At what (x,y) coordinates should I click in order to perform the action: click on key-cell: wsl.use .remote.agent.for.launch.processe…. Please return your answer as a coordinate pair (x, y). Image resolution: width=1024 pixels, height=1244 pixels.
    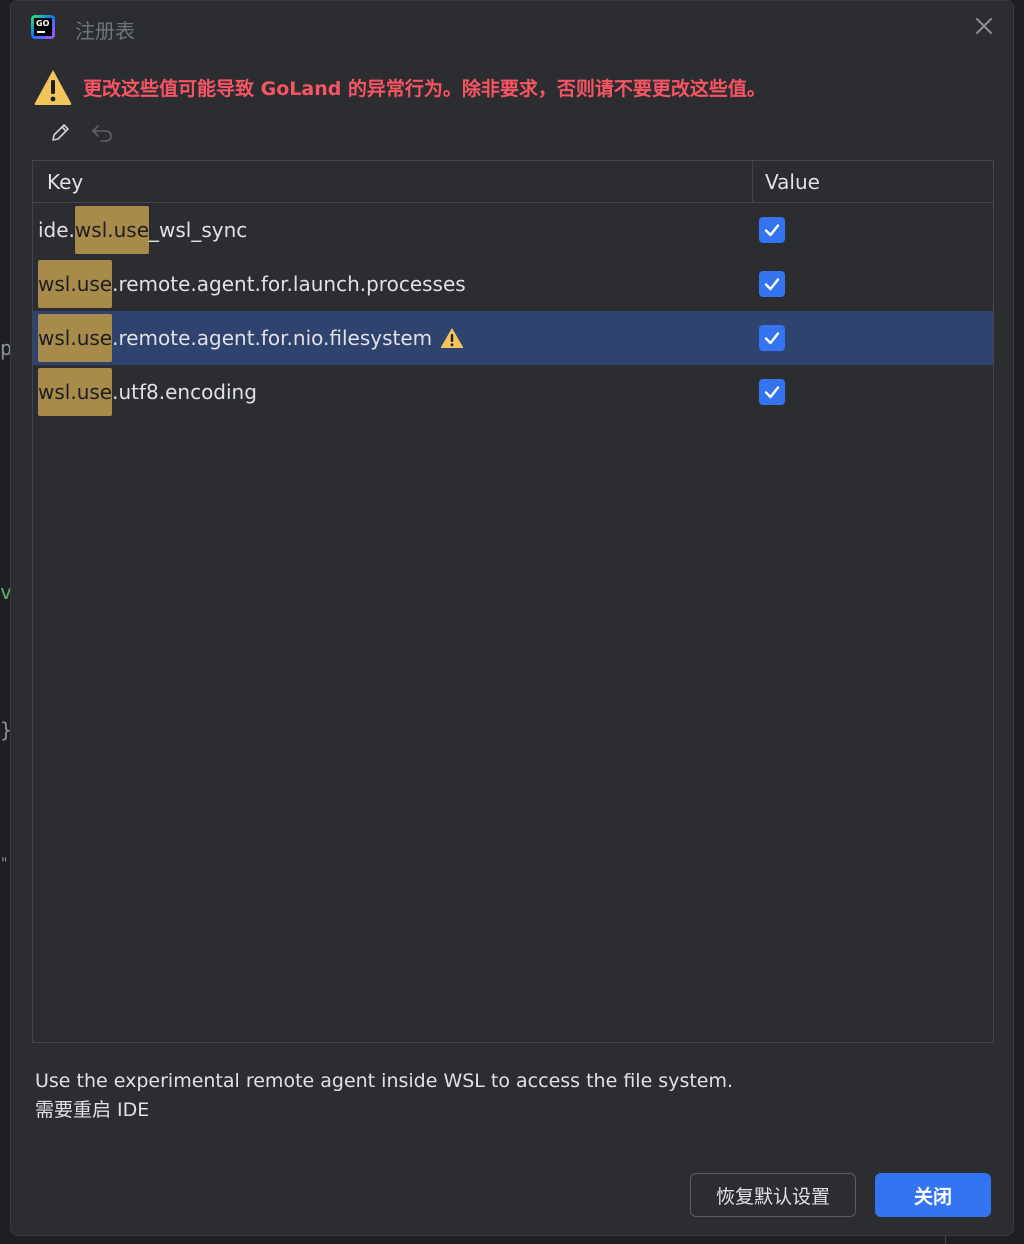
    Looking at the image, I should click on (393, 284).